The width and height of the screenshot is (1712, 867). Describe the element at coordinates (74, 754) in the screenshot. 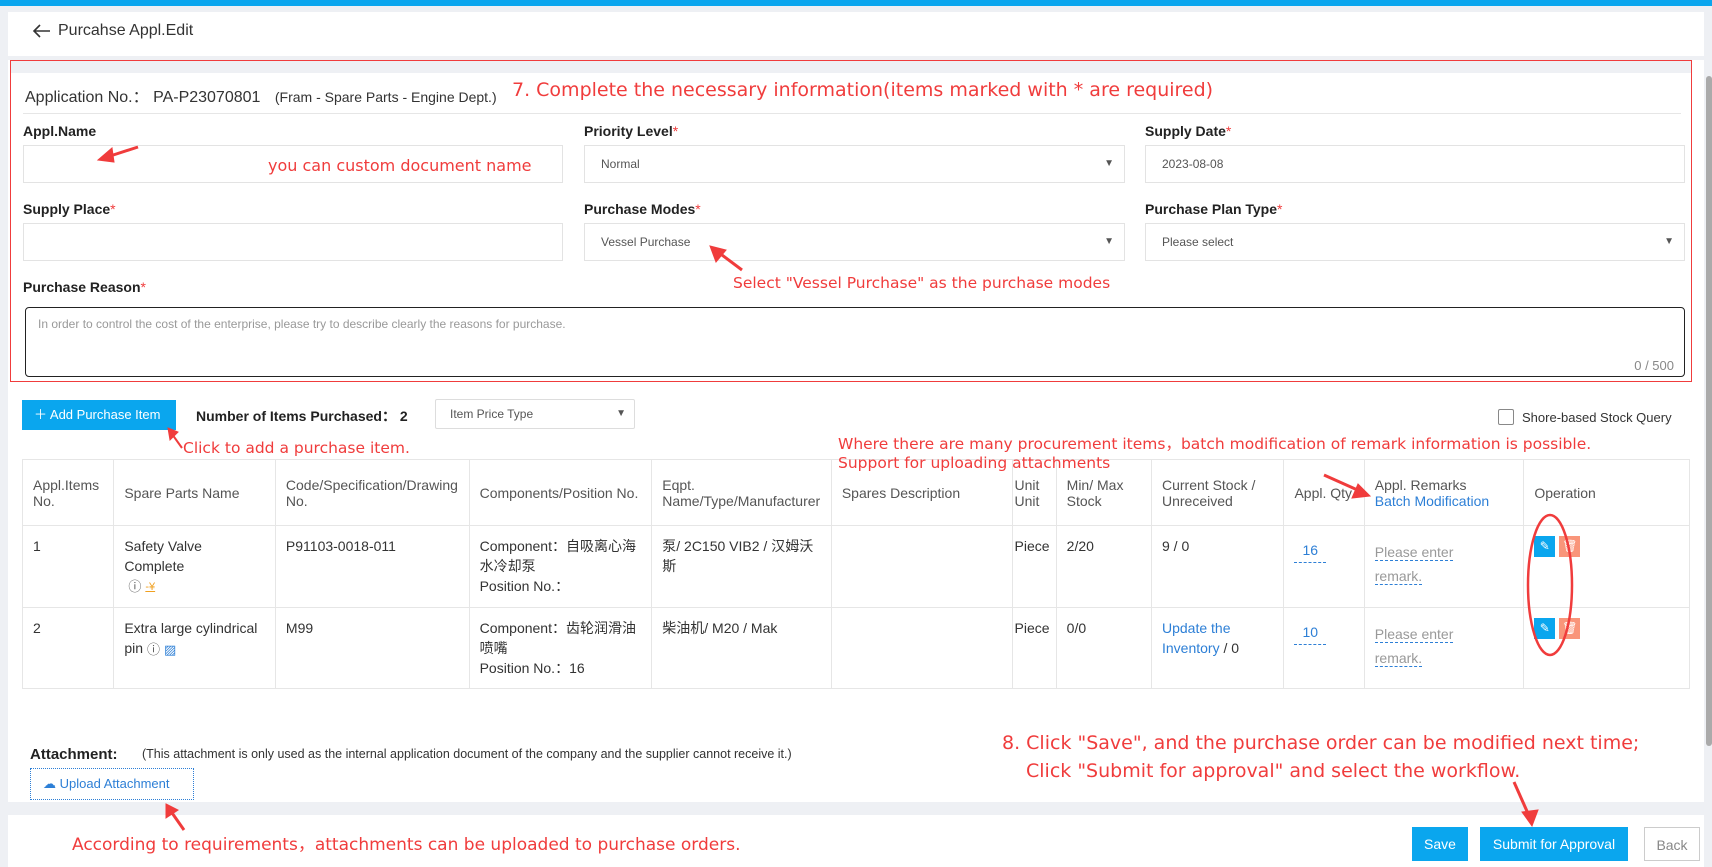

I see `attachment-label: Attachment:` at that location.